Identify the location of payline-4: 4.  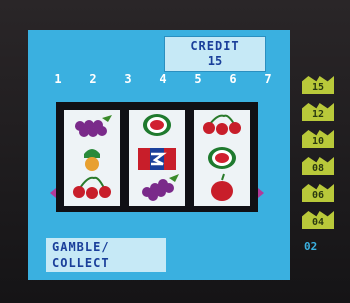
(163, 79).